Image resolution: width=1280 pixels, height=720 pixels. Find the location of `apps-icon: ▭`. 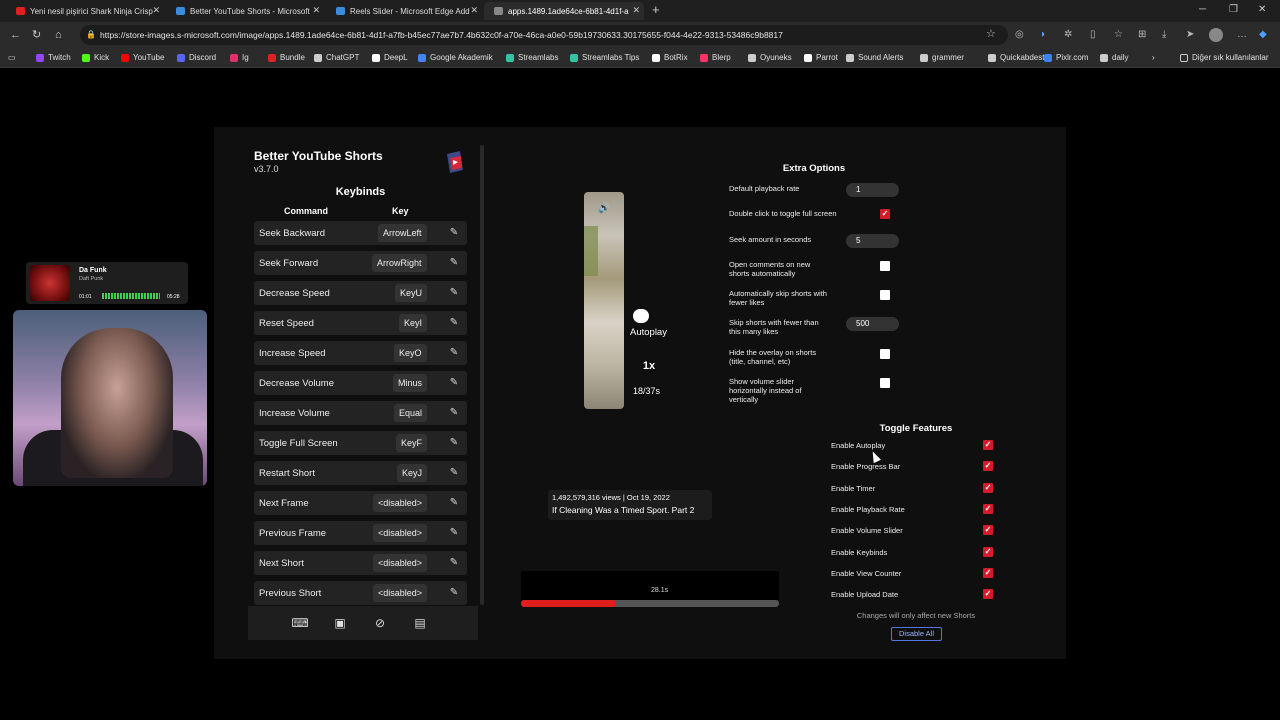

apps-icon: ▭ is located at coordinates (12, 57).